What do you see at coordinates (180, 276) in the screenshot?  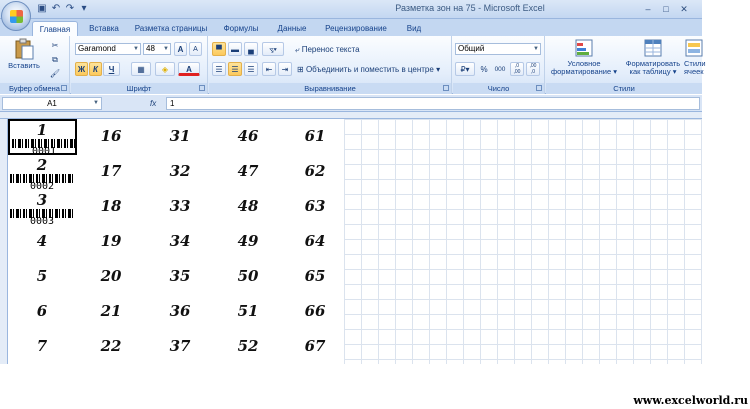 I see `cell-value: 35` at bounding box center [180, 276].